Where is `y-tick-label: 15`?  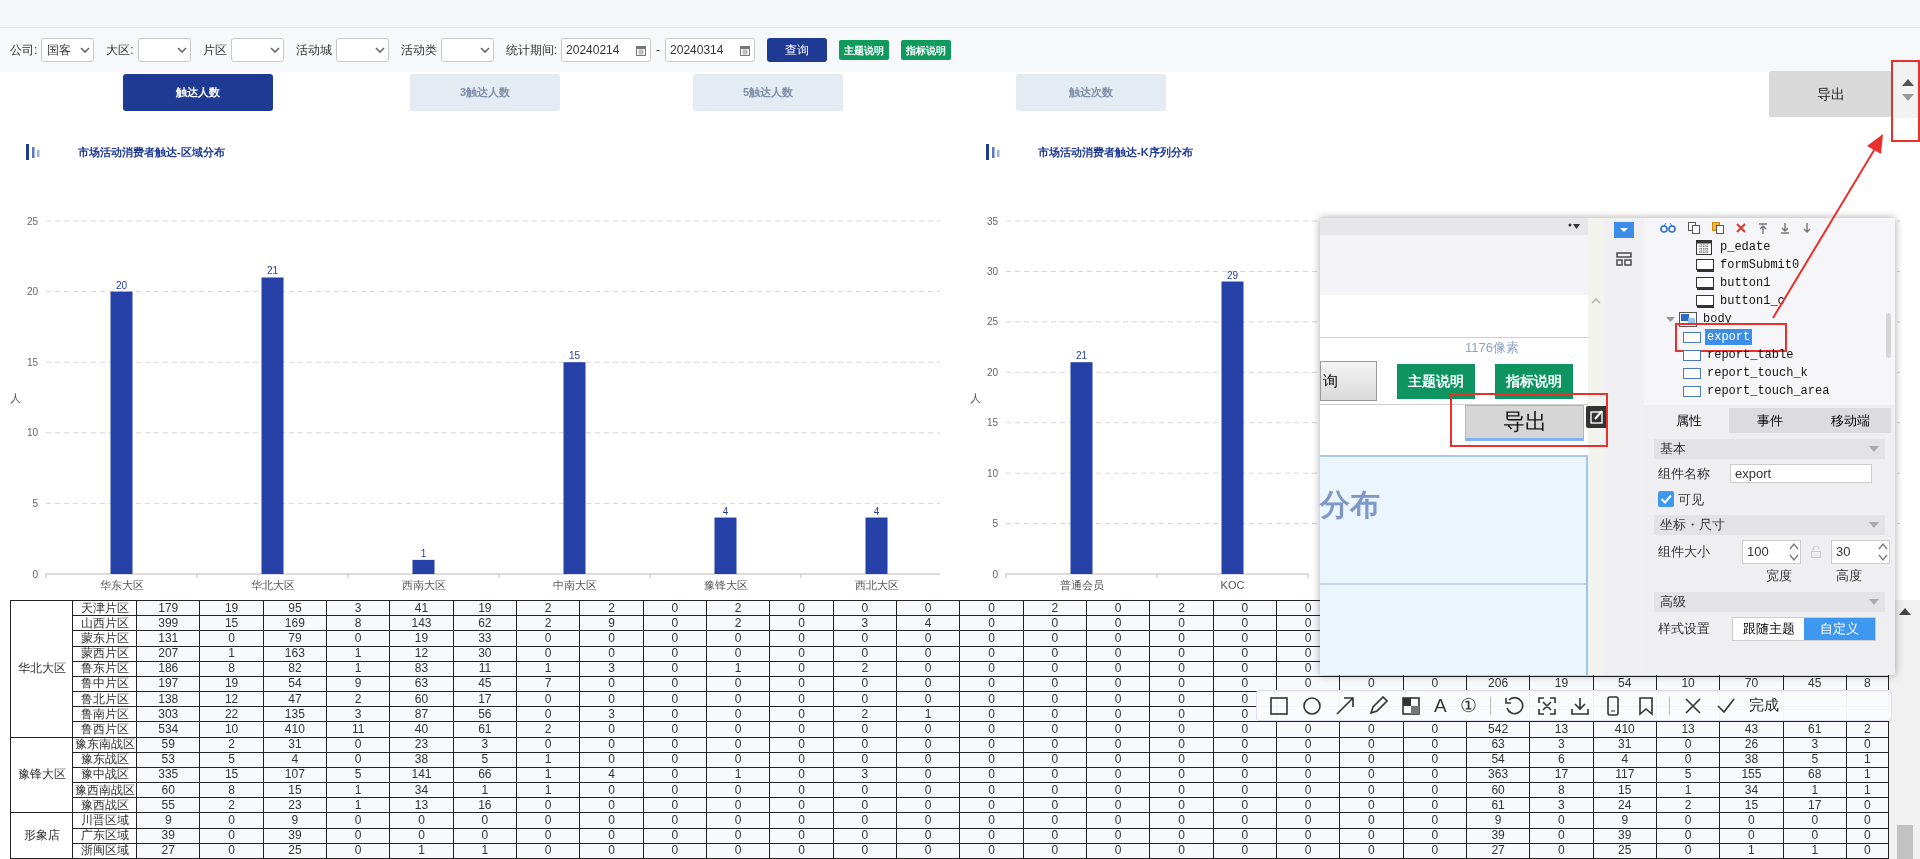
y-tick-label: 15 is located at coordinates (992, 423).